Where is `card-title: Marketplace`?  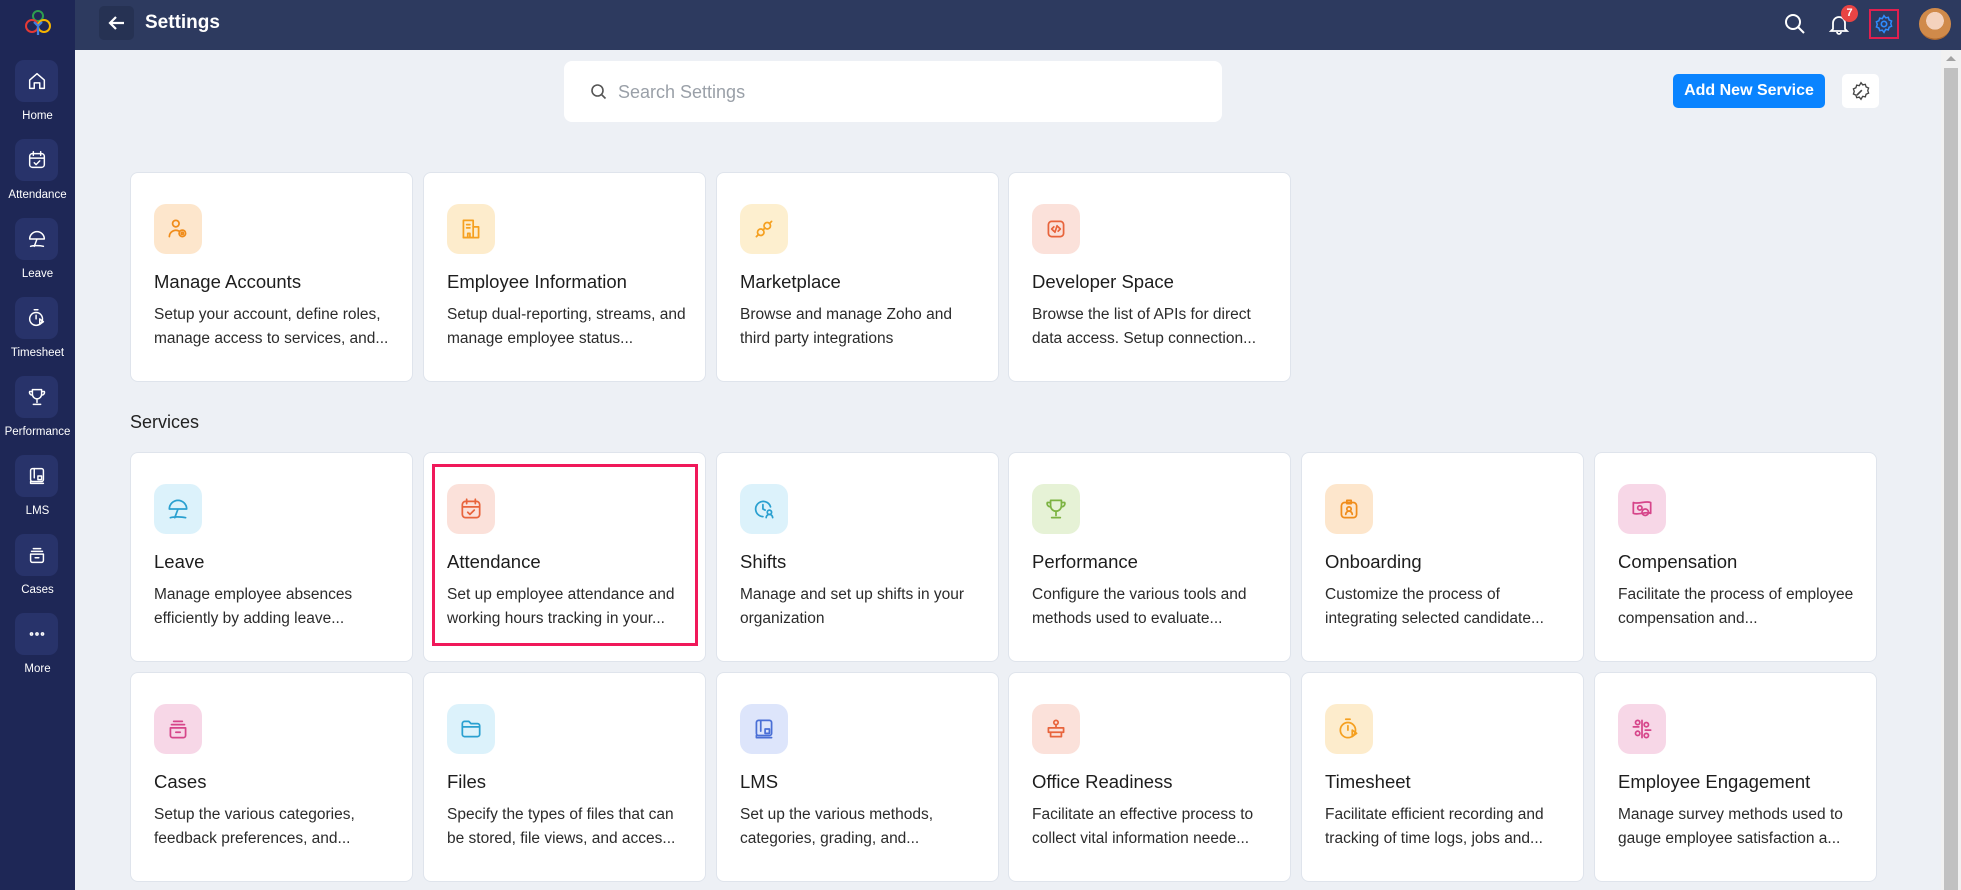
card-title: Marketplace is located at coordinates (790, 281).